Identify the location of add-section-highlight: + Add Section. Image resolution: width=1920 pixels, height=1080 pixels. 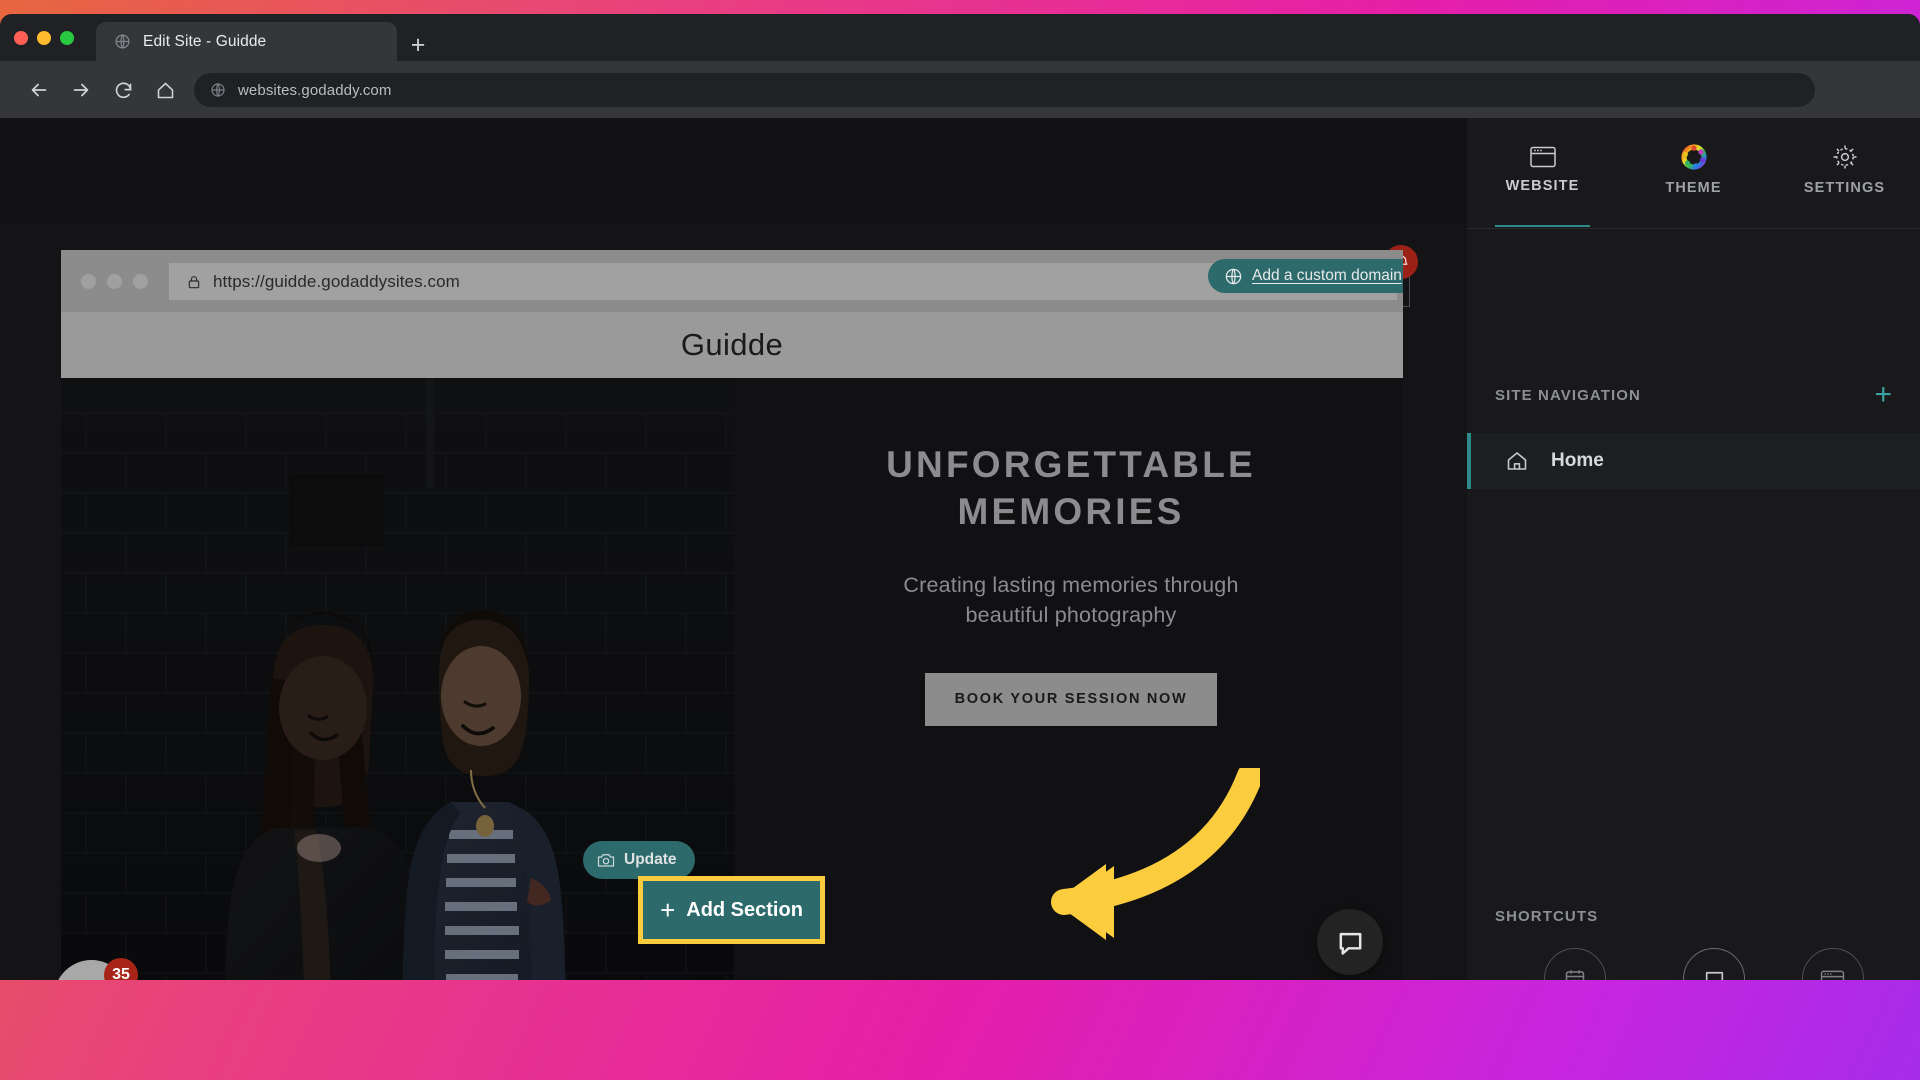
(731, 910).